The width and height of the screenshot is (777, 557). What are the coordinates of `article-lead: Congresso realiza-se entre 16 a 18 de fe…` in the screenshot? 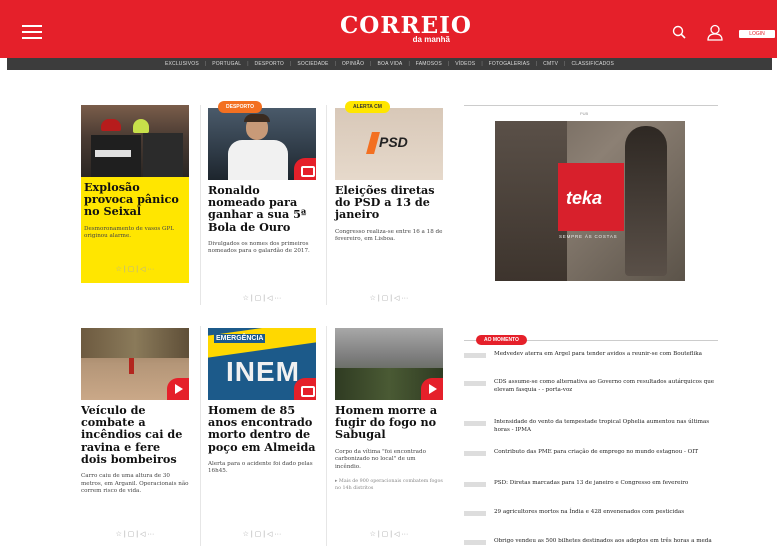 It's located at (389, 235).